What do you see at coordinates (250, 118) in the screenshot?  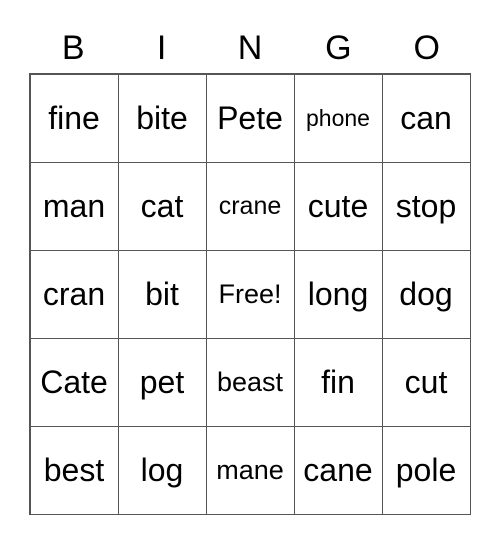 I see `bingo-cell: Pete` at bounding box center [250, 118].